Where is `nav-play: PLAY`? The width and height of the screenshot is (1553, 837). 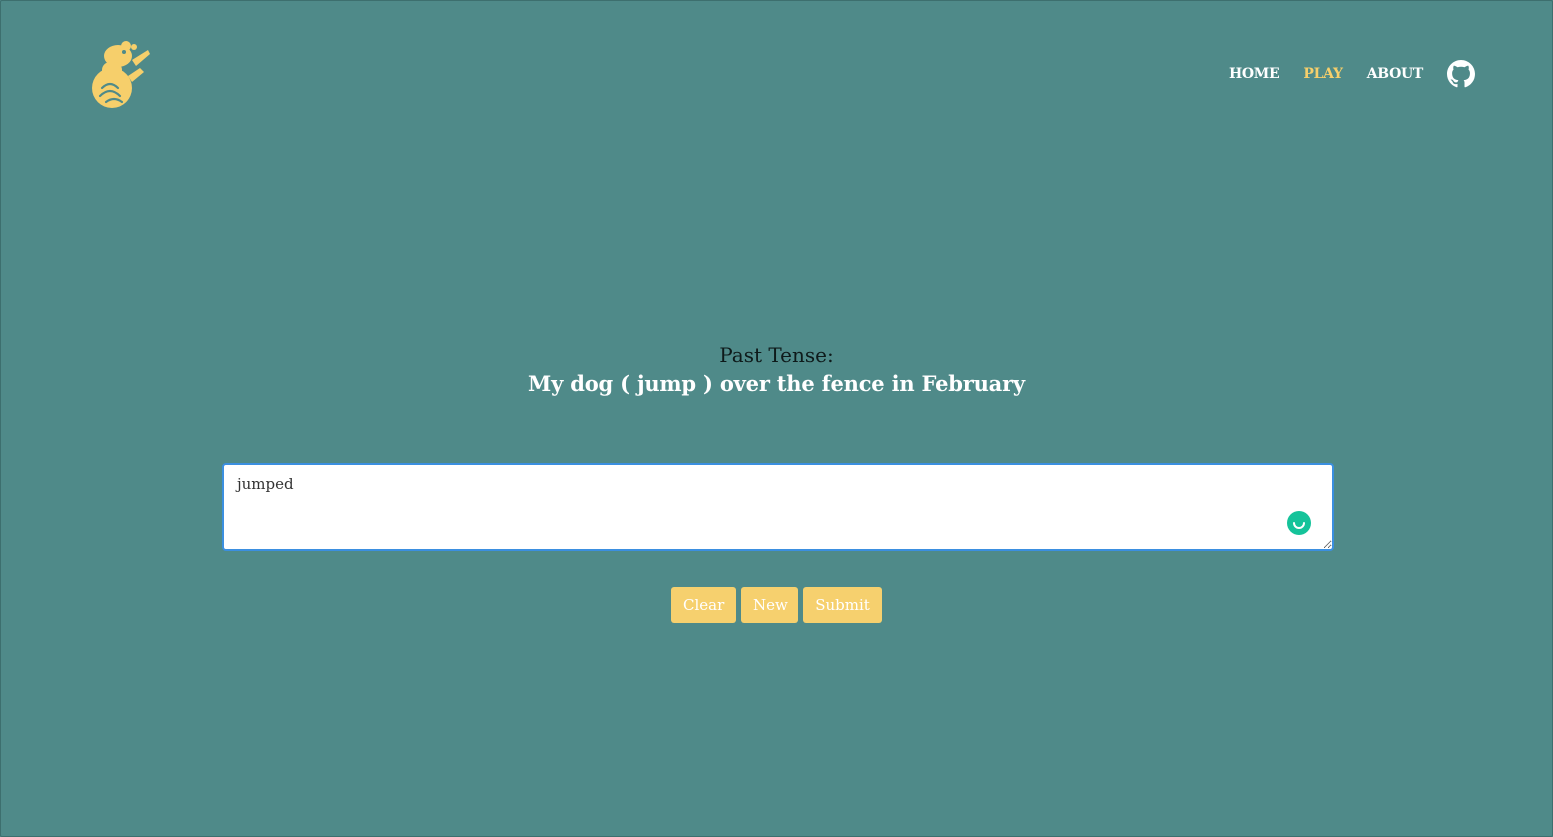 nav-play: PLAY is located at coordinates (1323, 74).